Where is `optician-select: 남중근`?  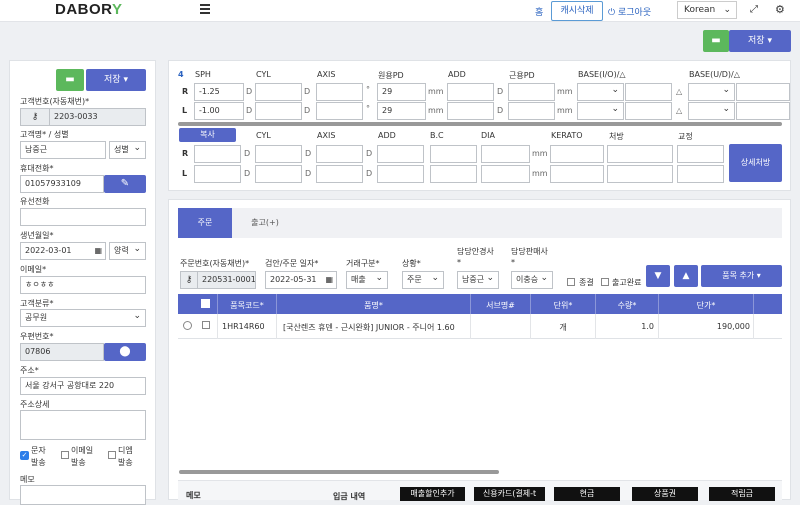
optician-select: 남중근 is located at coordinates (478, 279).